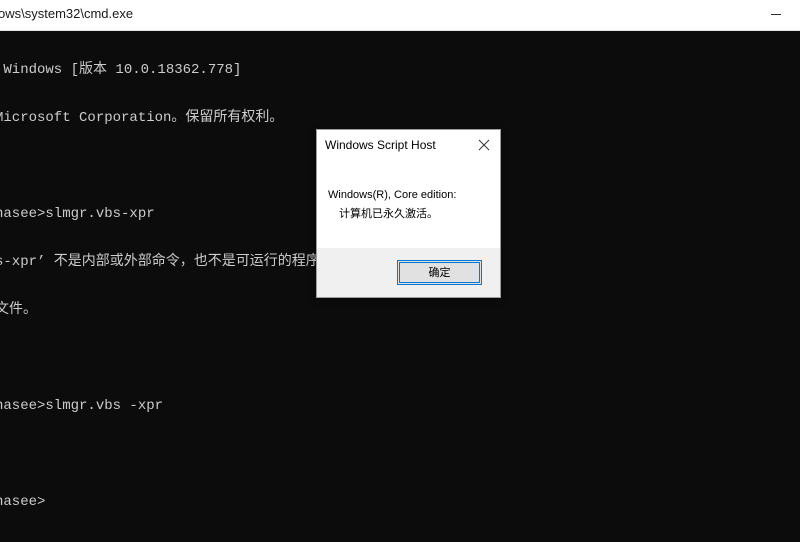 The width and height of the screenshot is (800, 542). Describe the element at coordinates (67, 13) in the screenshot. I see `window-title: ows\system32\cmd.exe` at that location.